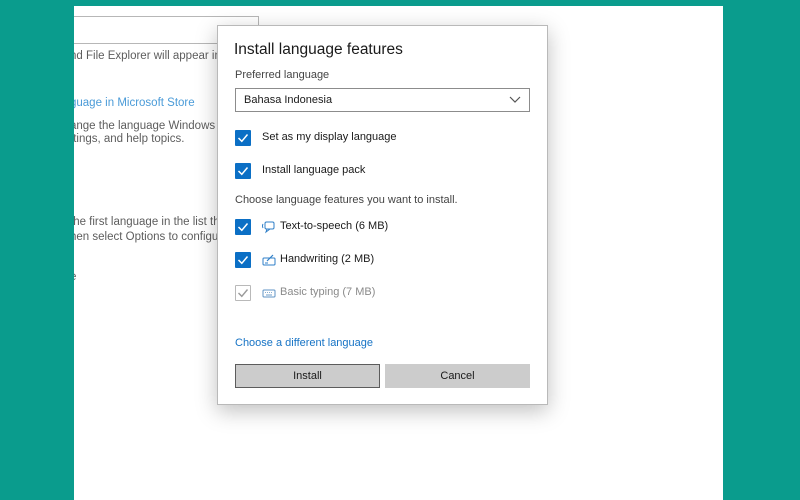  I want to click on install-button: Install, so click(307, 376).